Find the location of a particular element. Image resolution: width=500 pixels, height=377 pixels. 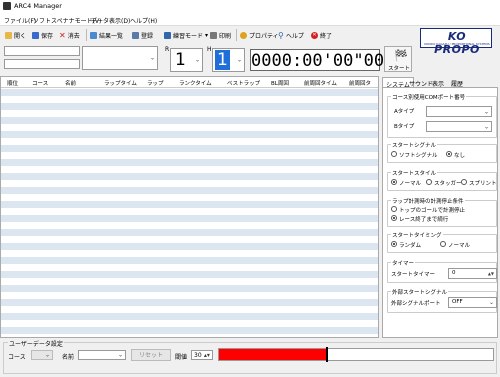

practice-icon is located at coordinates (167, 35).